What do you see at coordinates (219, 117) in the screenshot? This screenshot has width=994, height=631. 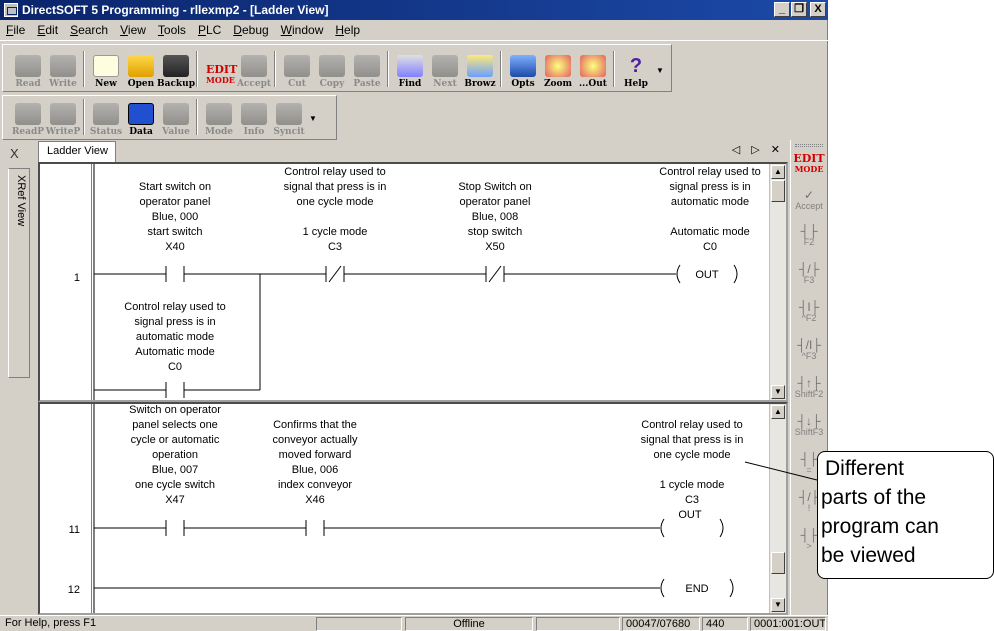 I see `mode-button: Mode` at bounding box center [219, 117].